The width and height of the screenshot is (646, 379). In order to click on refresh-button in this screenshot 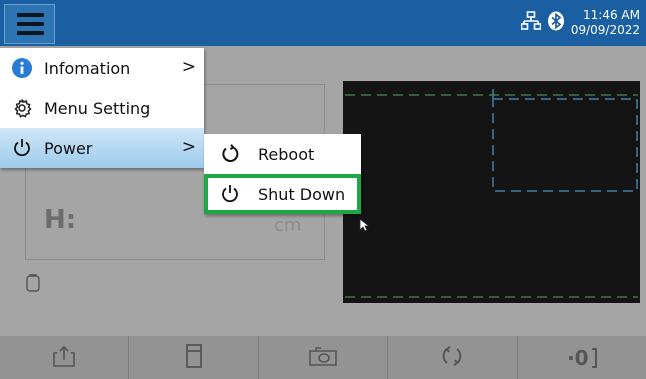, I will do `click(453, 357)`.